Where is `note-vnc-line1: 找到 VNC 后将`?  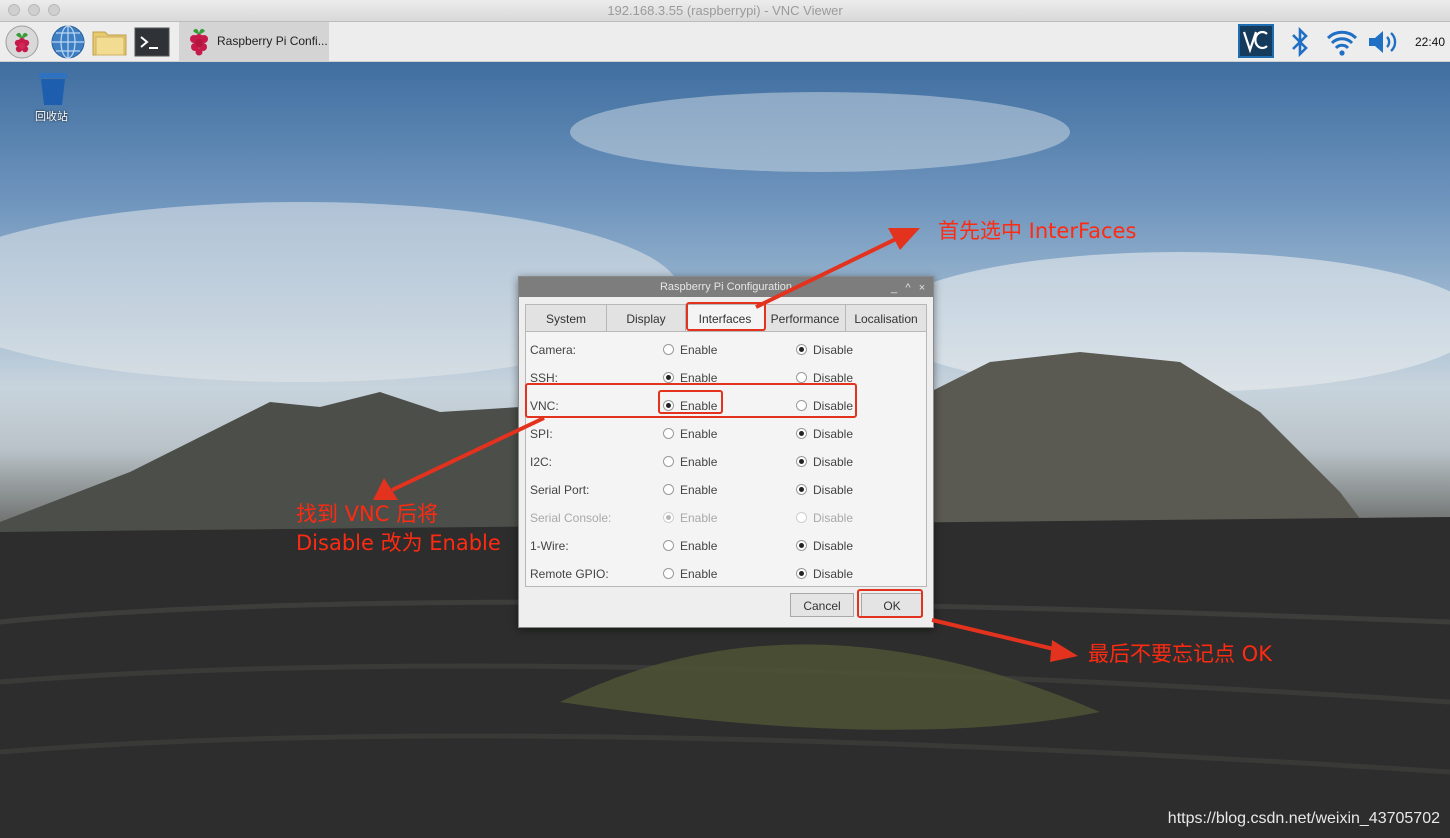
note-vnc-line1: 找到 VNC 后将 is located at coordinates (367, 514).